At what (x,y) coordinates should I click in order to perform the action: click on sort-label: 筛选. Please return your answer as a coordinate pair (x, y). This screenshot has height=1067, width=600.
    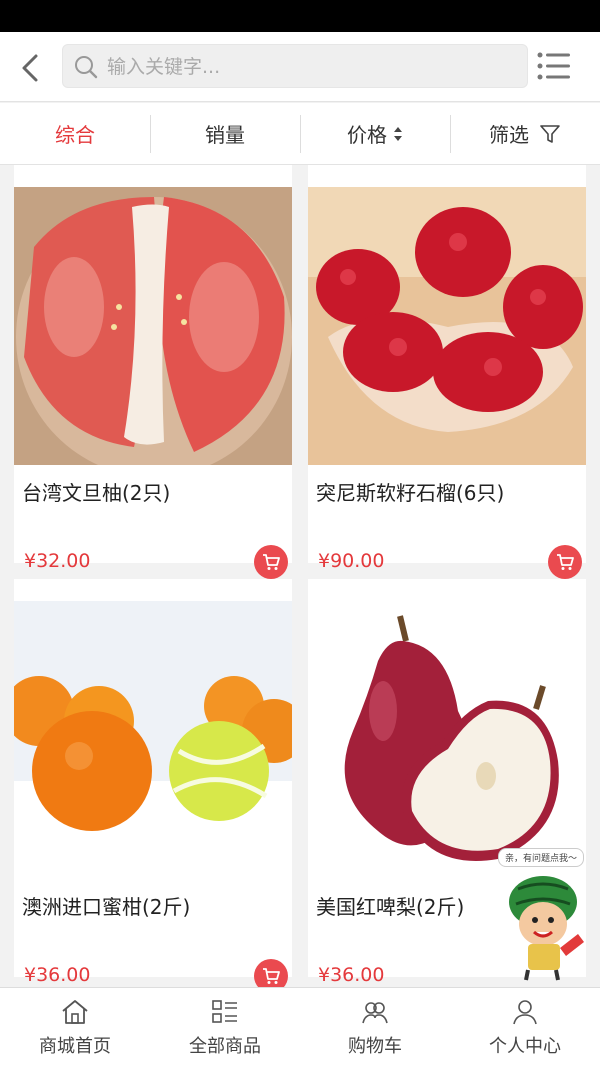
    Looking at the image, I should click on (509, 135).